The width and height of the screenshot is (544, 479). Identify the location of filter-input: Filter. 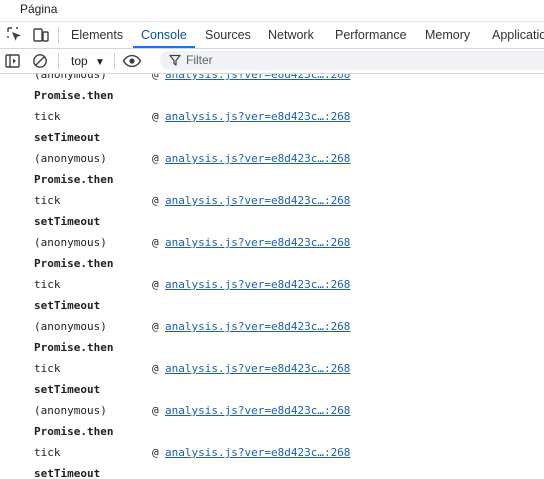
(352, 60).